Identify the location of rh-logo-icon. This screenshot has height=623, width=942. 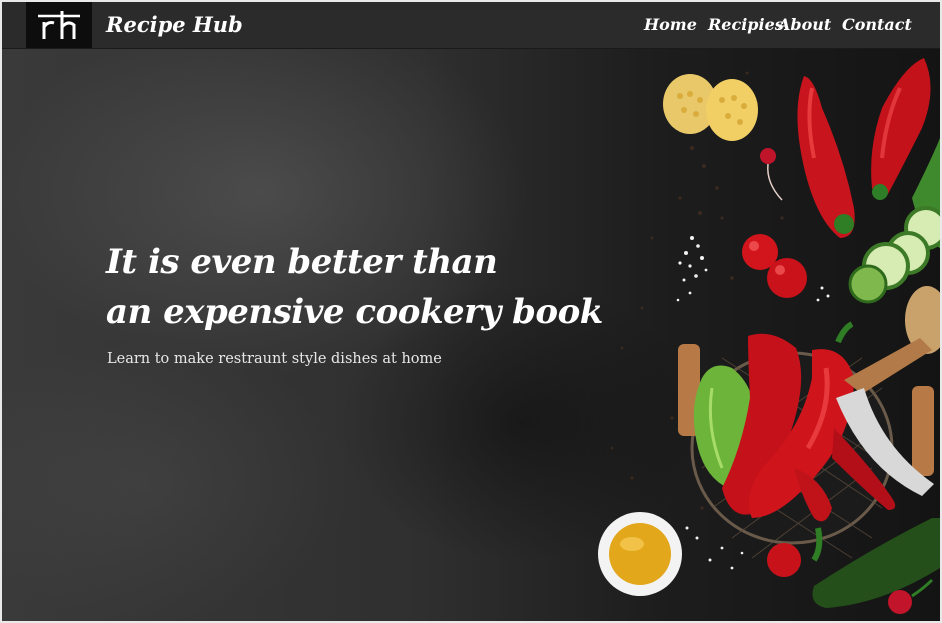
(59, 25).